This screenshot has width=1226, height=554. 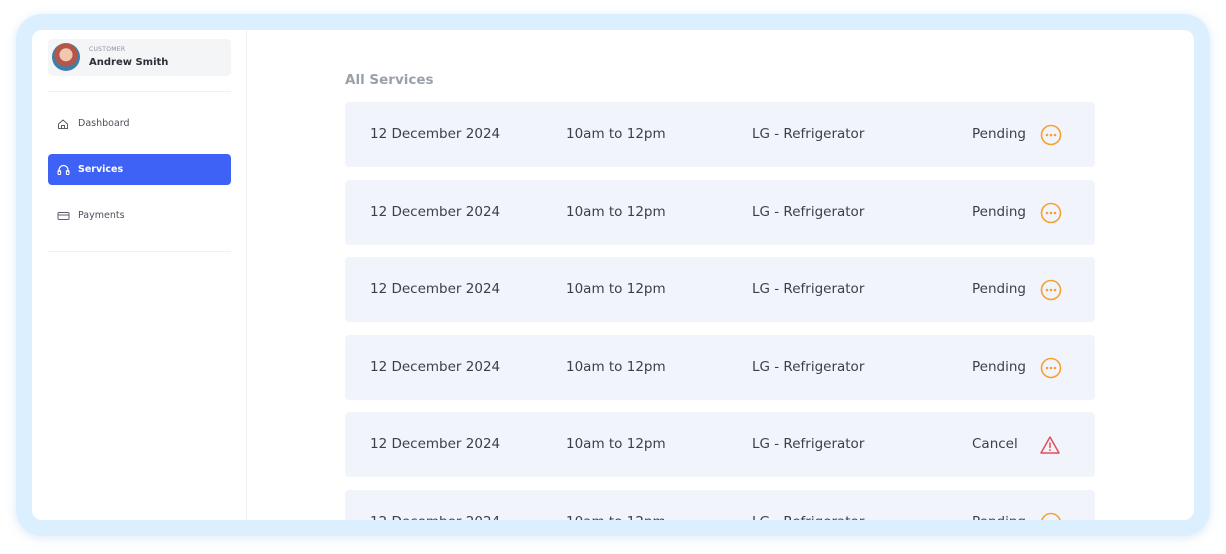 I want to click on sidebar-item-label: Services, so click(x=101, y=169).